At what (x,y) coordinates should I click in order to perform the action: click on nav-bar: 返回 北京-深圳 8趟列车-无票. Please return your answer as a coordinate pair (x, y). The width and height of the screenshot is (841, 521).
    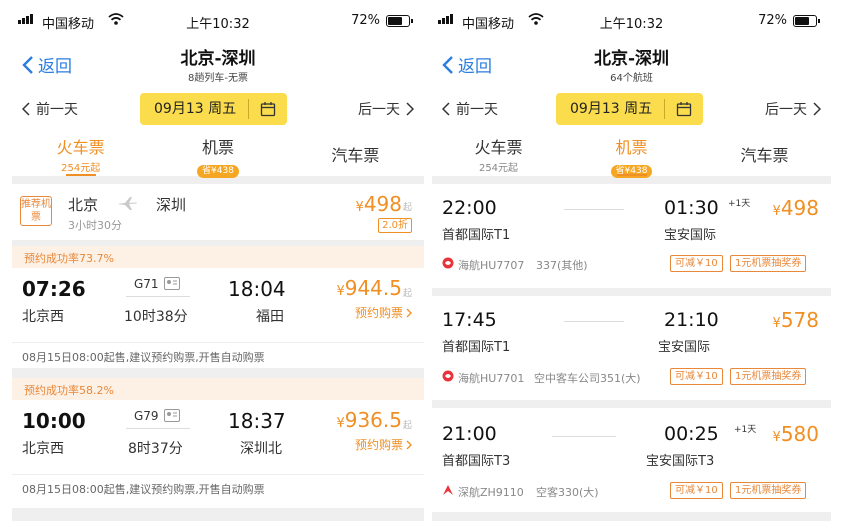
    Looking at the image, I should click on (218, 66).